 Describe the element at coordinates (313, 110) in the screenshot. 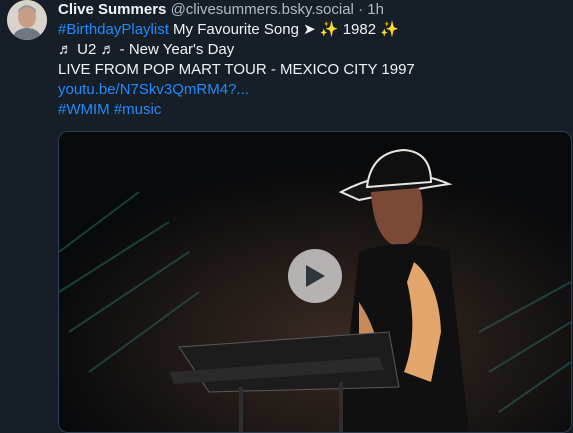

I see `post-hashtags: #WMIM #music` at that location.